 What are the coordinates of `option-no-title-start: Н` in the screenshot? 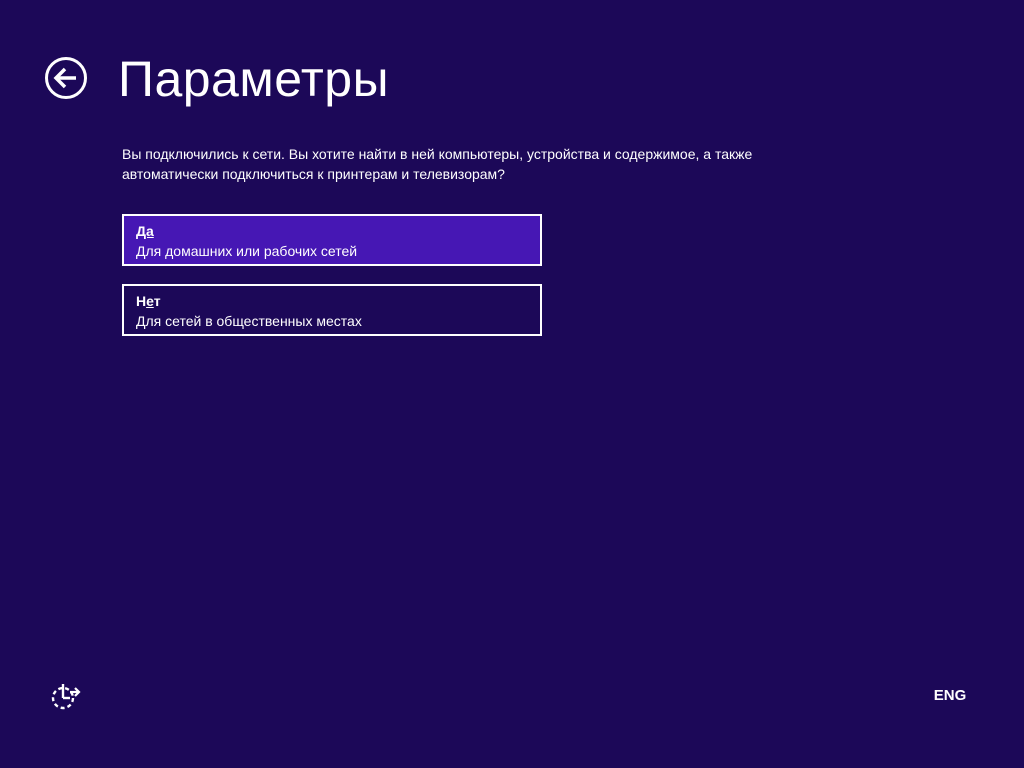 It's located at (141, 301).